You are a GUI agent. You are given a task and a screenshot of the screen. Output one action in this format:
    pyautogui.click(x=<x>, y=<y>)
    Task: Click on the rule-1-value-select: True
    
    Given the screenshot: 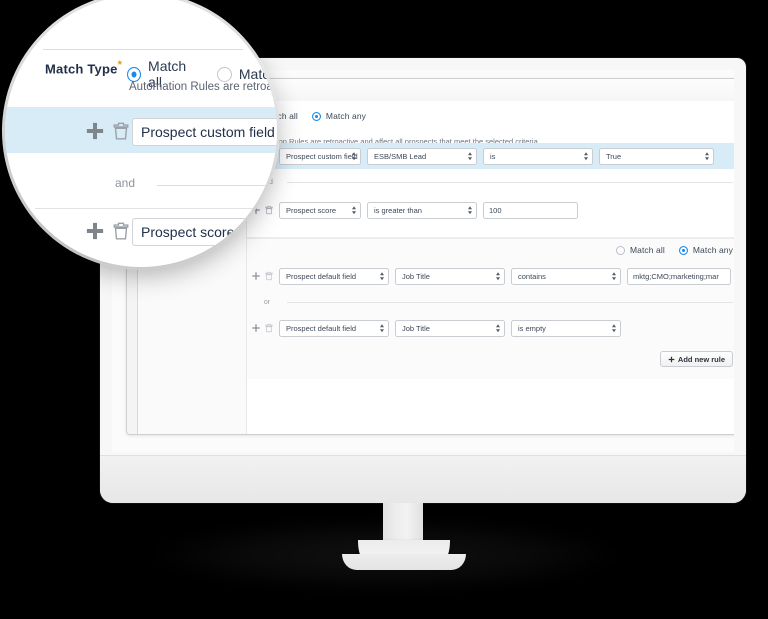 What is the action you would take?
    pyautogui.click(x=656, y=156)
    